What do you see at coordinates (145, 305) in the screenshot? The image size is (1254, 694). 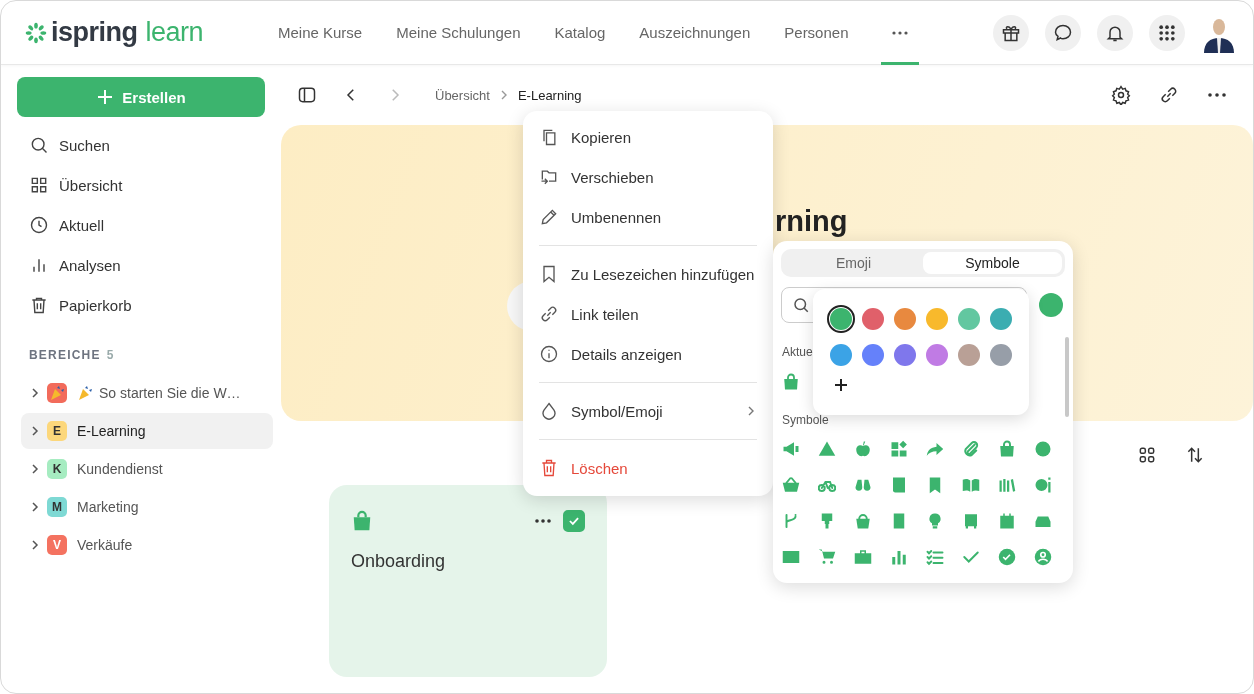 I see `sidebar-item: Papierkorb` at bounding box center [145, 305].